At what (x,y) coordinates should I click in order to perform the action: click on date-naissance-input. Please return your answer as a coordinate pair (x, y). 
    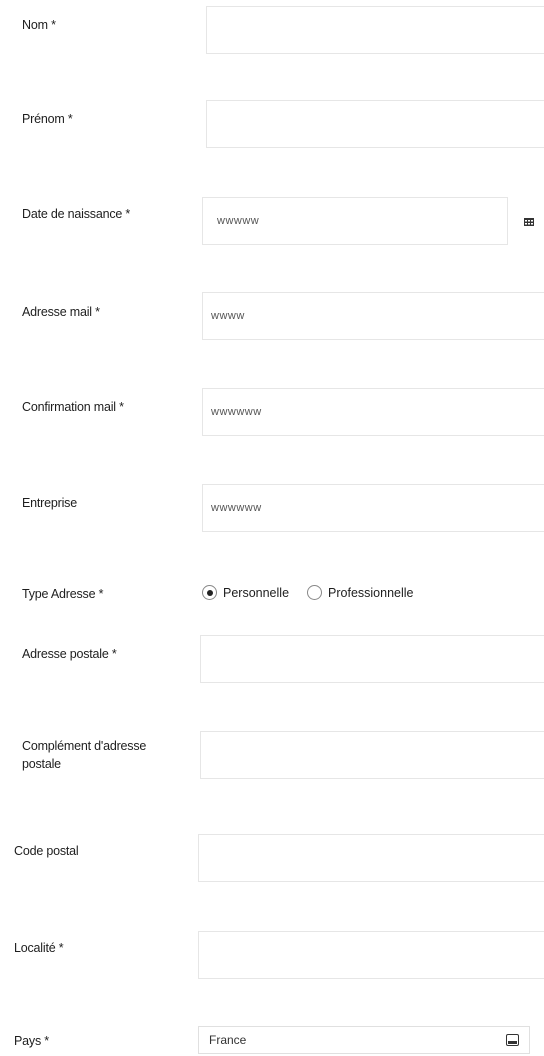
    Looking at the image, I should click on (355, 221).